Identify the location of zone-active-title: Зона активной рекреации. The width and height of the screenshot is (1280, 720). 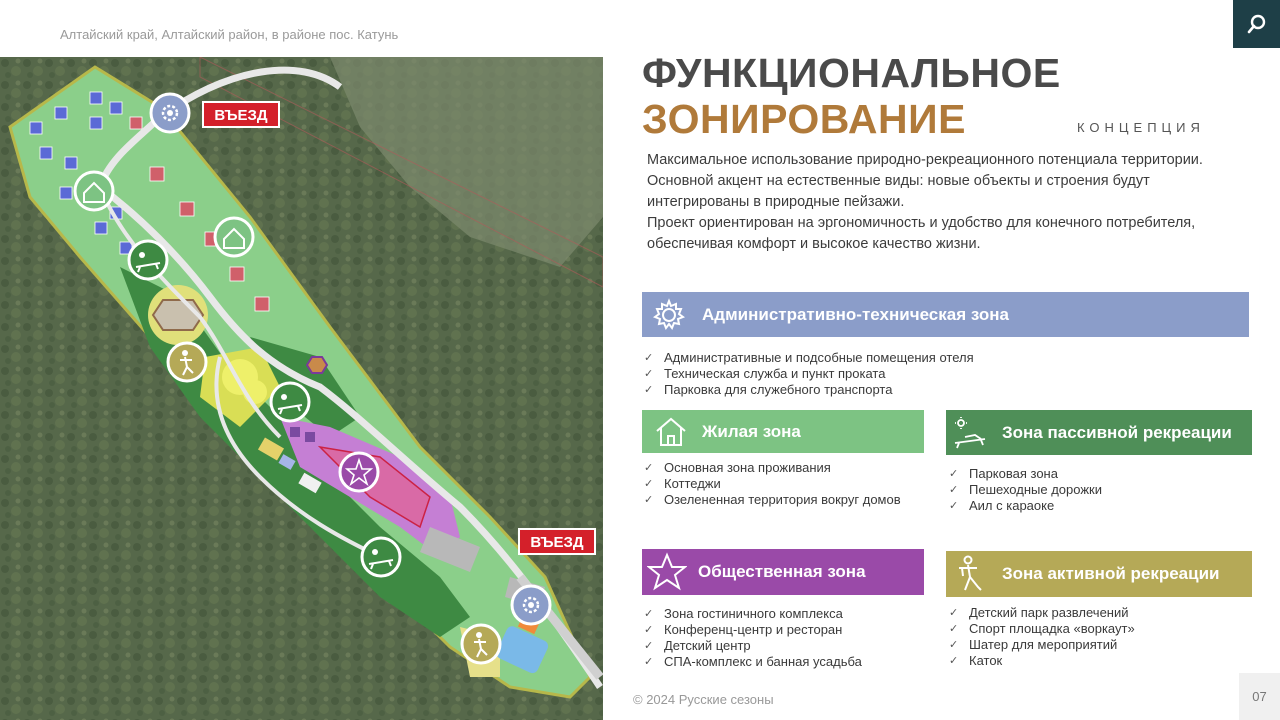
(1111, 573).